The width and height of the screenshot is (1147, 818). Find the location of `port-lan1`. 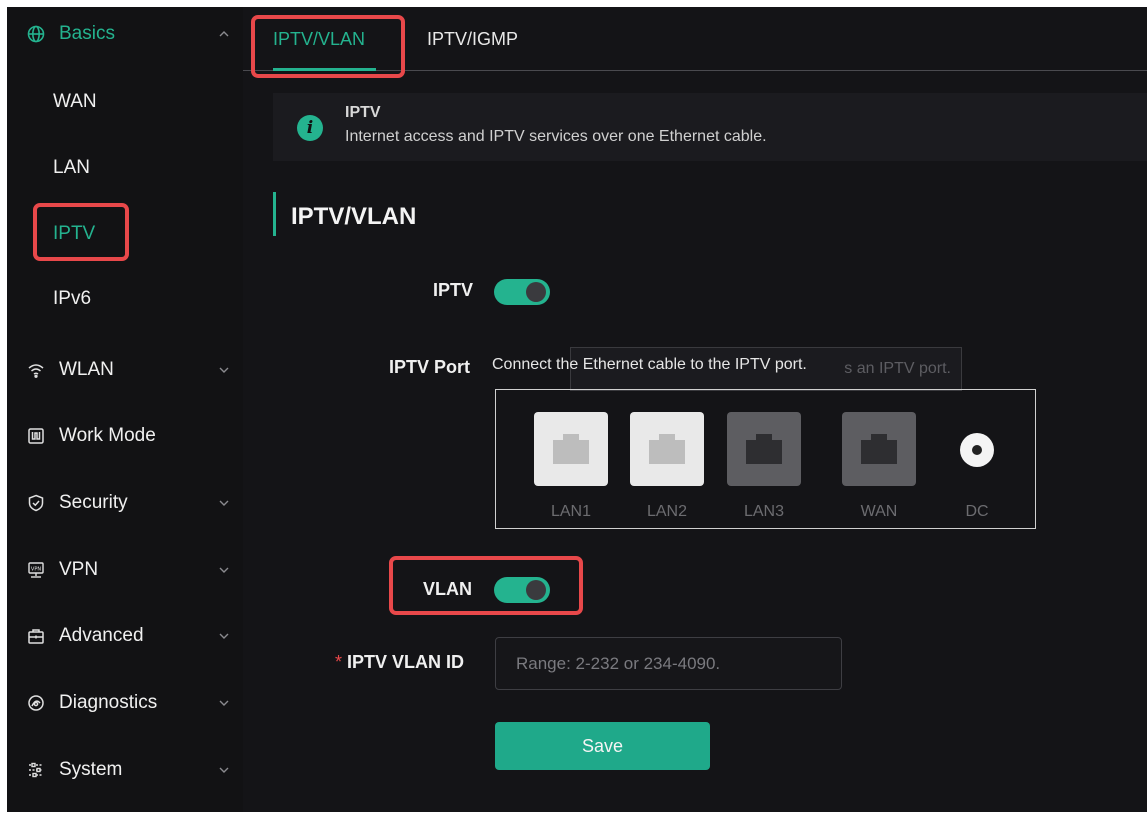

port-lan1 is located at coordinates (571, 449).